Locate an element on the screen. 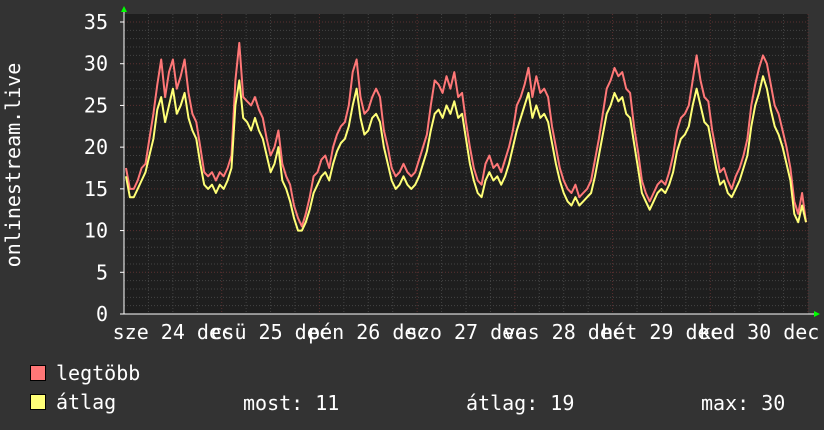  y-tick-label: 20 is located at coordinates (96, 147).